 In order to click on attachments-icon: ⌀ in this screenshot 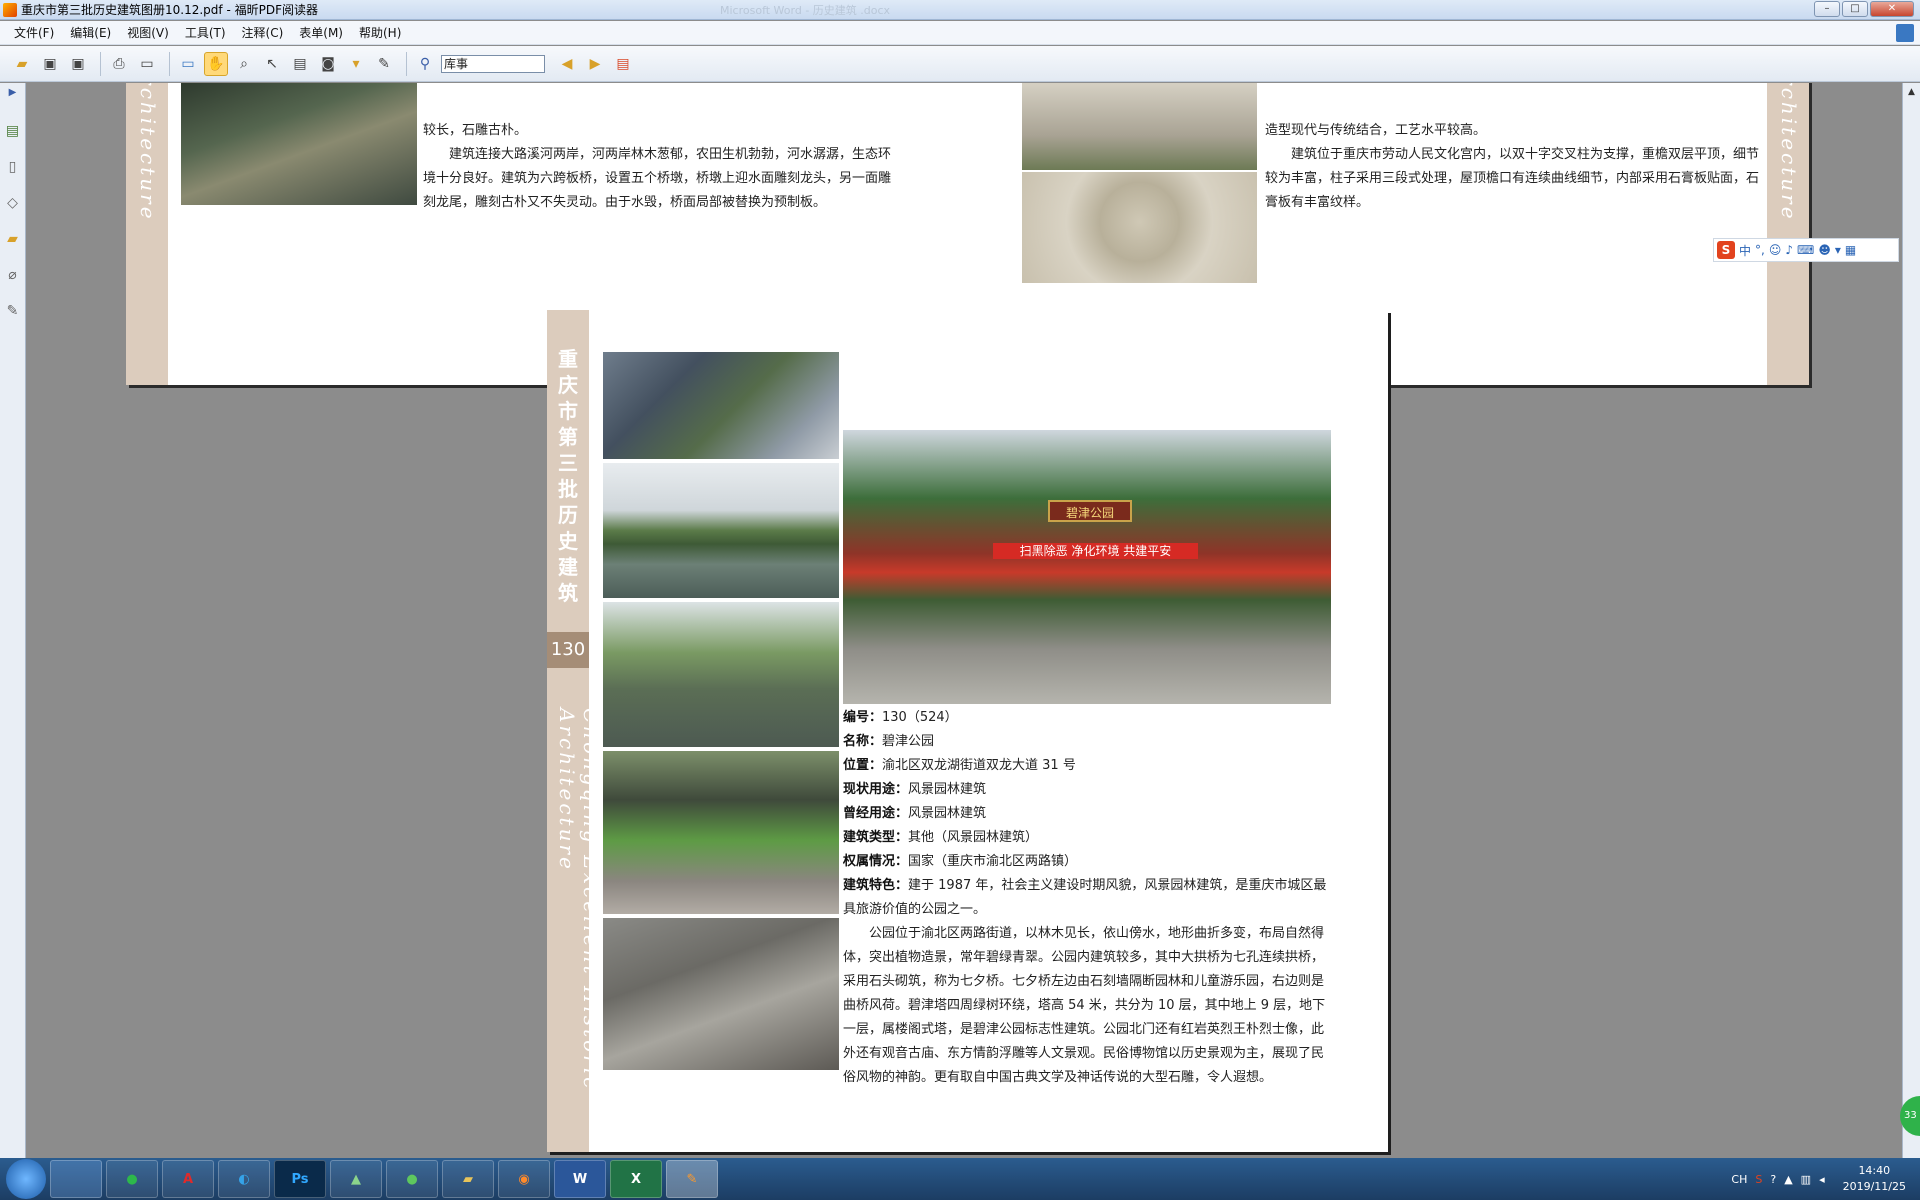, I will do `click(13, 277)`.